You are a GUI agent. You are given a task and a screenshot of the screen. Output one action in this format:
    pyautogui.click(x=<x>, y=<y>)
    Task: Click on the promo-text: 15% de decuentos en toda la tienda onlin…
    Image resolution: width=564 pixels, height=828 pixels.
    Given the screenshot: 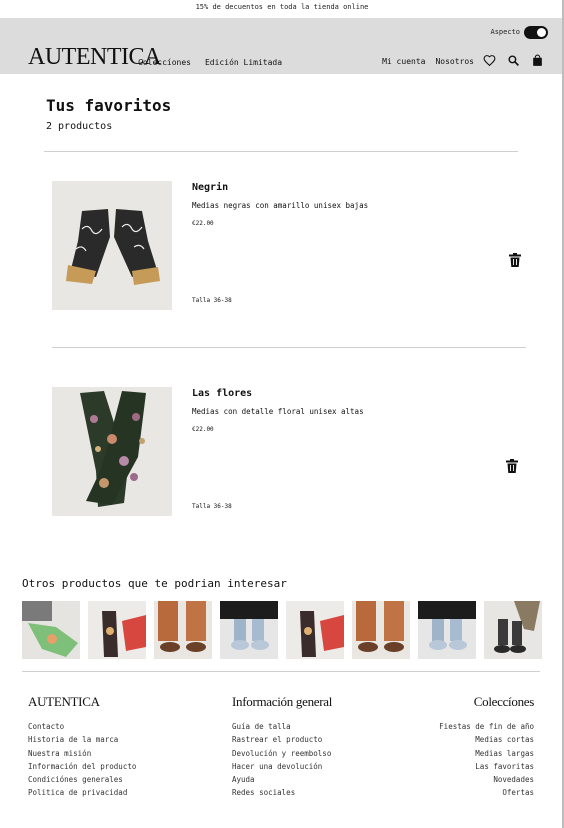 What is the action you would take?
    pyautogui.click(x=282, y=7)
    